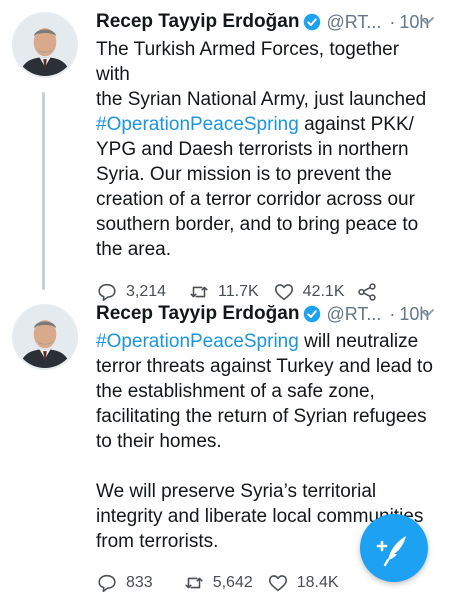 This screenshot has height=600, width=450. I want to click on retweet-button: 5,642, so click(218, 583).